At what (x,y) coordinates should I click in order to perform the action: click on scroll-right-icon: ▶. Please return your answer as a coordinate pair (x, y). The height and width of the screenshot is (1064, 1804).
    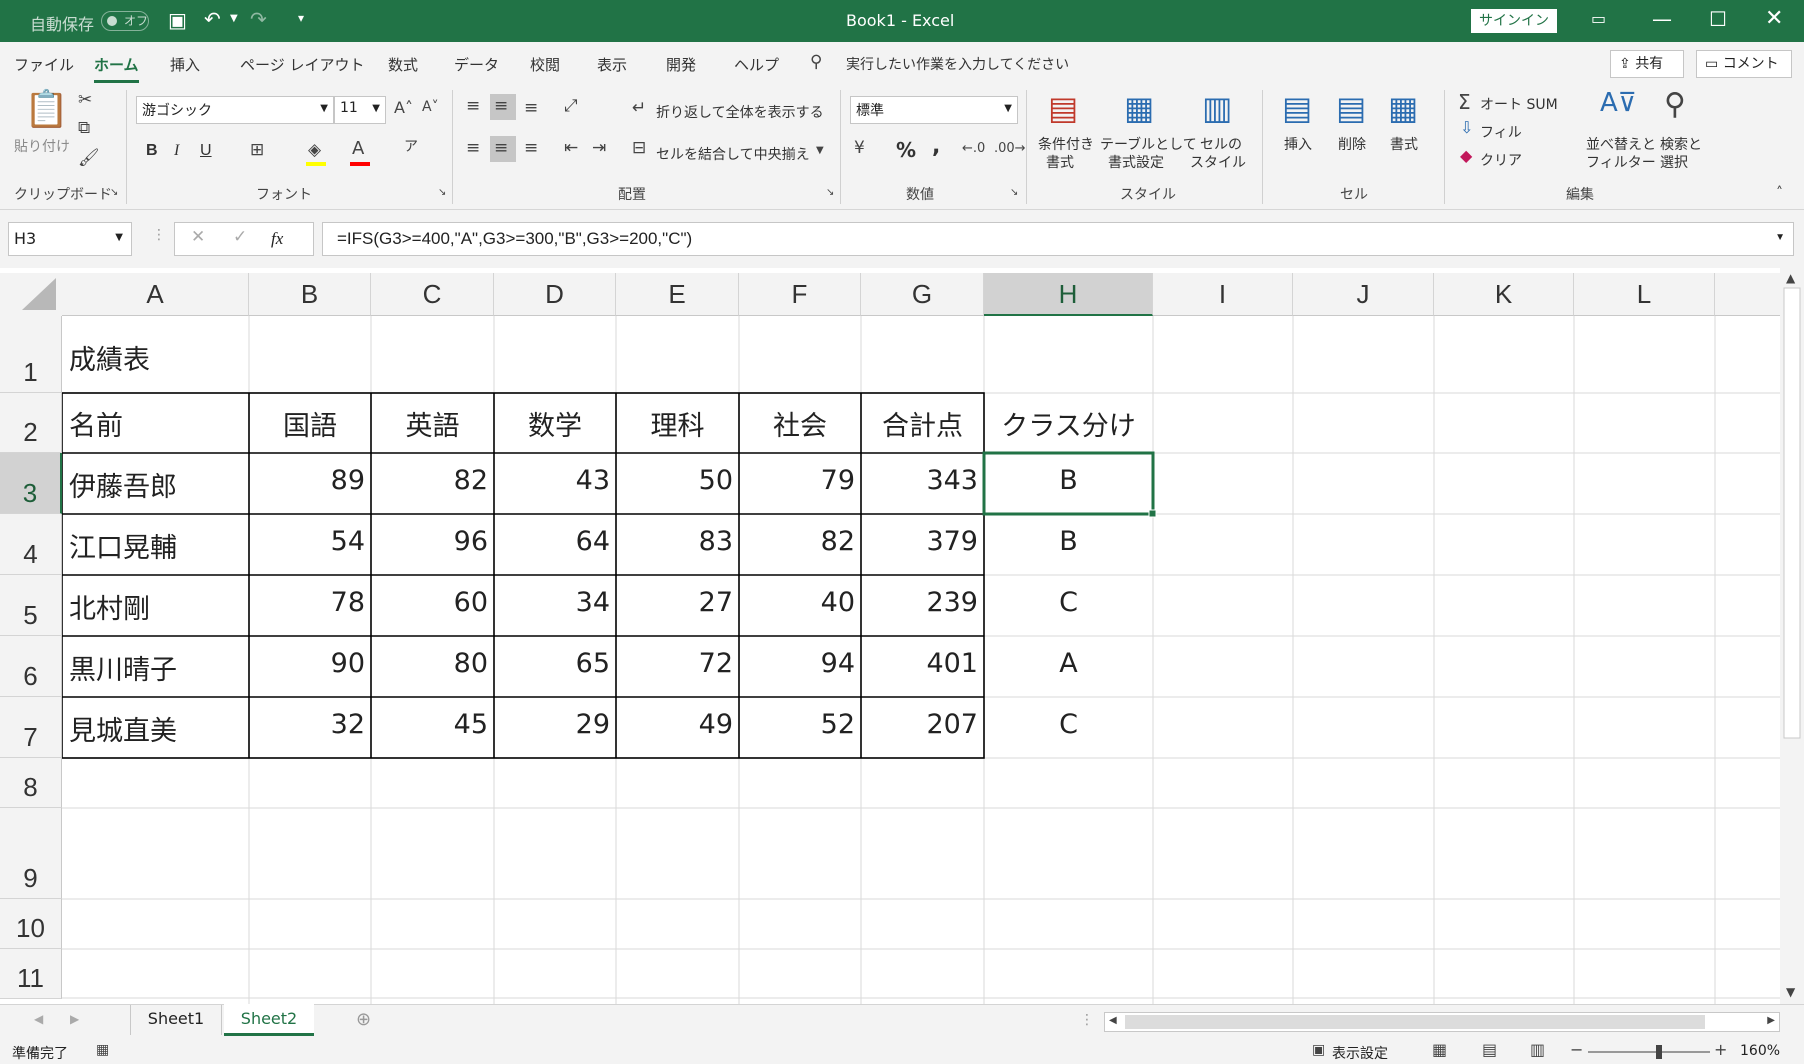
    Looking at the image, I should click on (1771, 1021).